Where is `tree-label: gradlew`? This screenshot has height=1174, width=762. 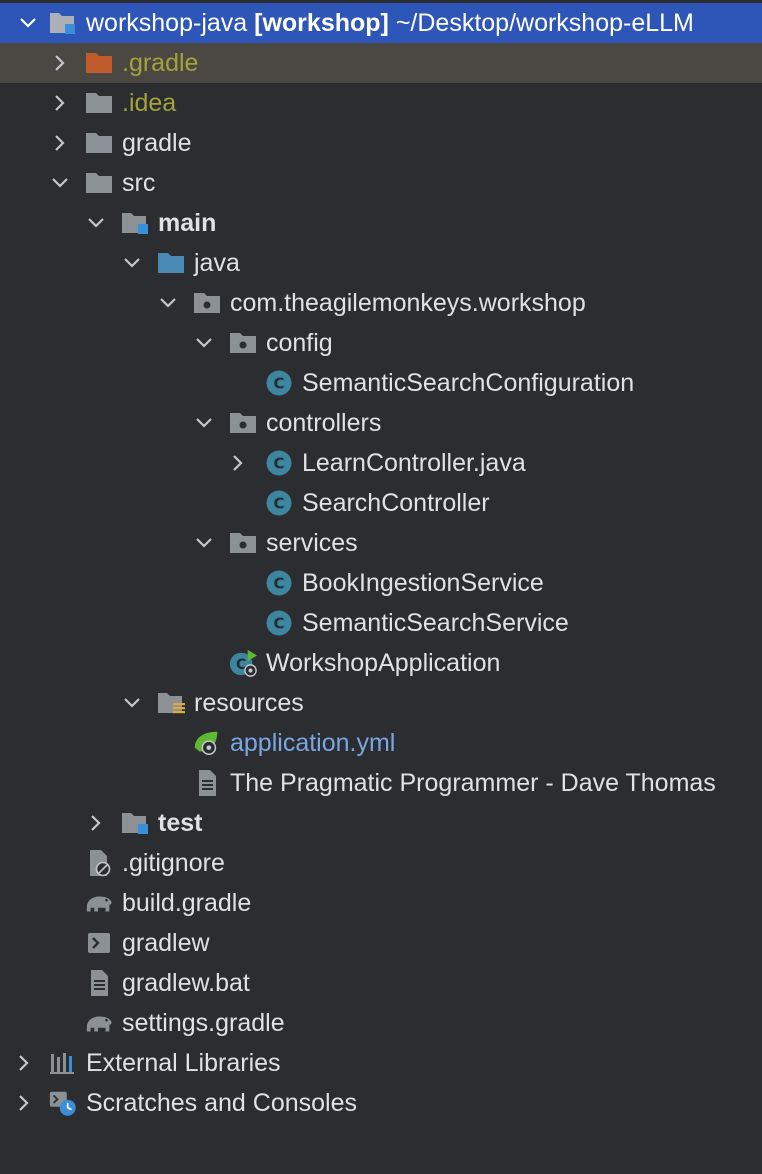 tree-label: gradlew is located at coordinates (166, 943).